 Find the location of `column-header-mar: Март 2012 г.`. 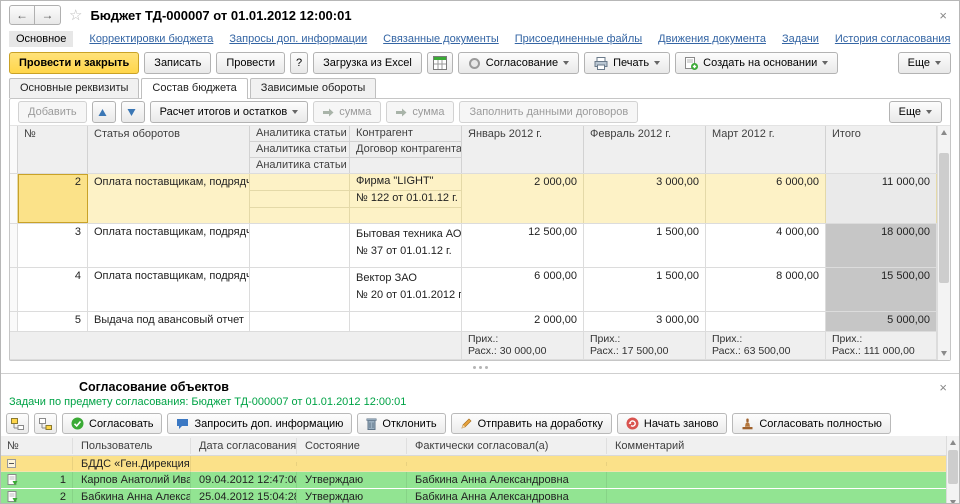

column-header-mar: Март 2012 г. is located at coordinates (766, 149).